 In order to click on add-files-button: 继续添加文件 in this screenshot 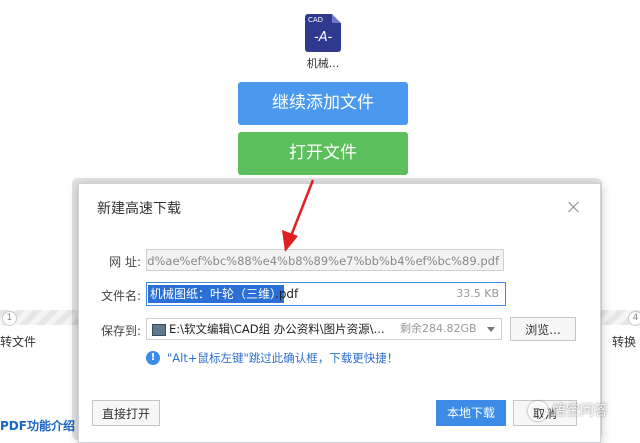, I will do `click(323, 103)`.